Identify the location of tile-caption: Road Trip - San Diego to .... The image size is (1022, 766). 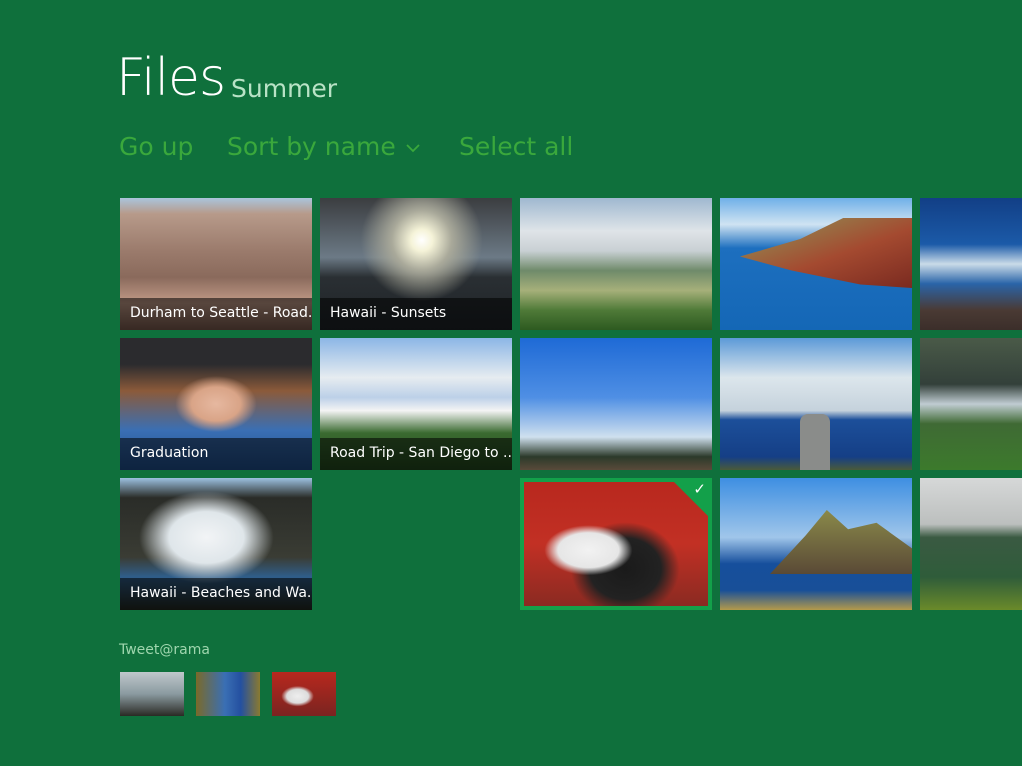
(416, 454).